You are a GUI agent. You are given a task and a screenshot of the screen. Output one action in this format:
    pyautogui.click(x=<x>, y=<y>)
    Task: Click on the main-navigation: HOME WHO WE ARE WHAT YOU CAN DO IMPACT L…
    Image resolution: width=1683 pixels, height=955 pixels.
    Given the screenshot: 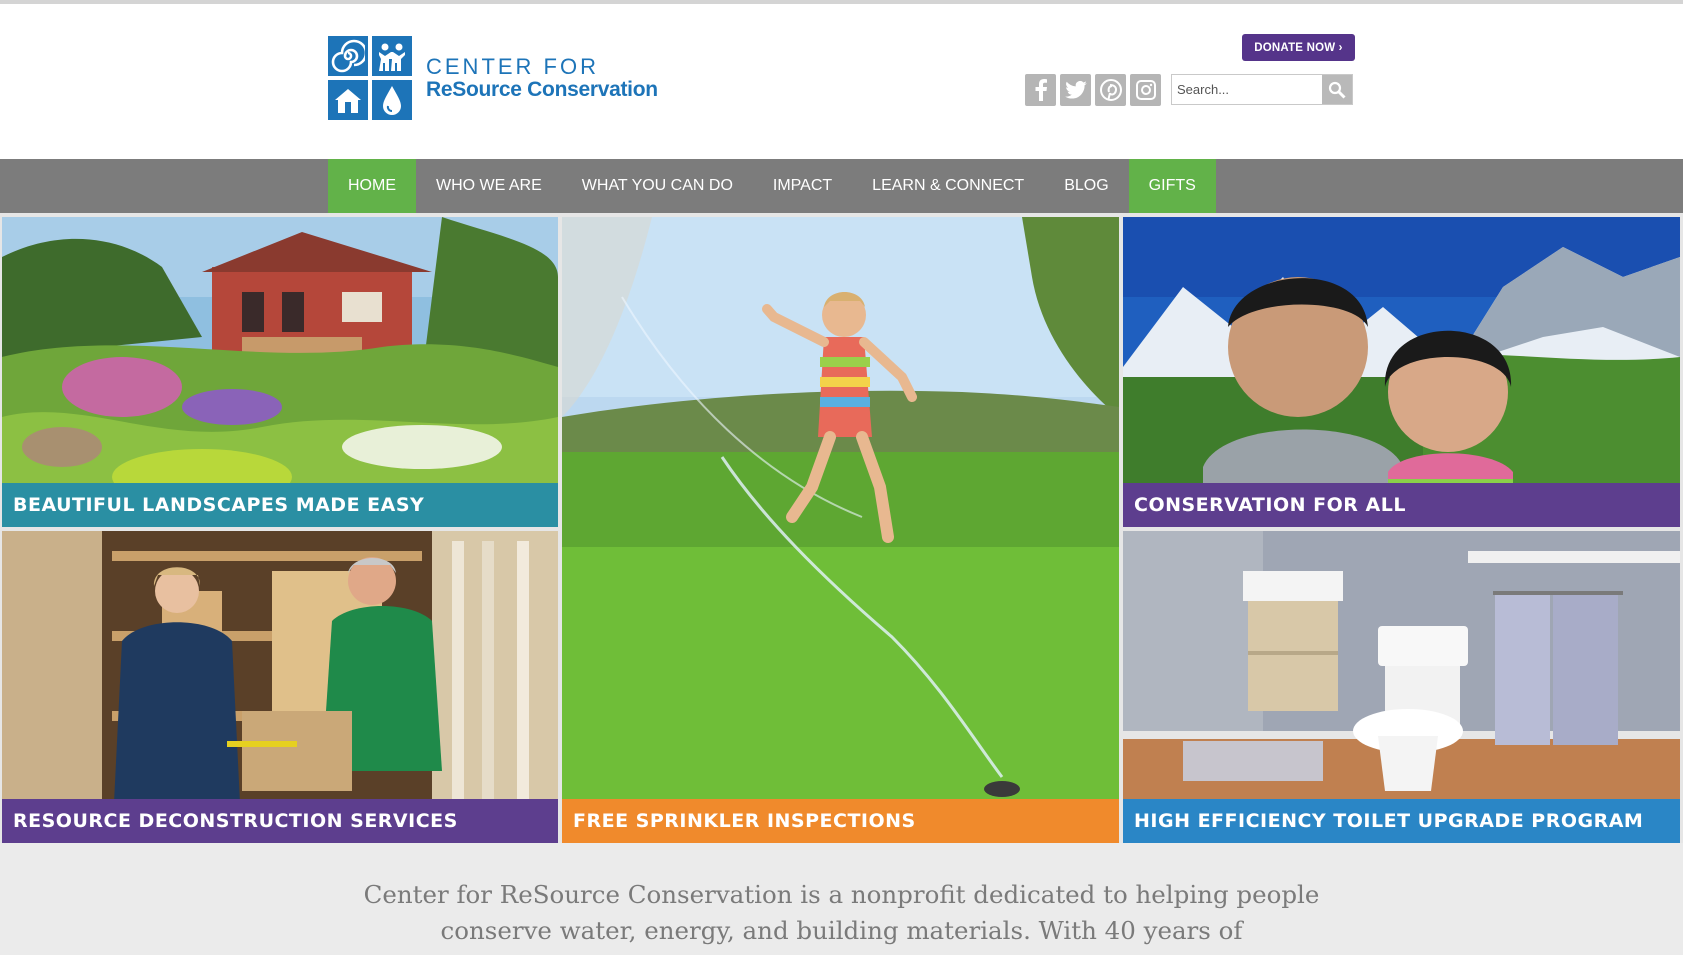 What is the action you would take?
    pyautogui.click(x=841, y=186)
    